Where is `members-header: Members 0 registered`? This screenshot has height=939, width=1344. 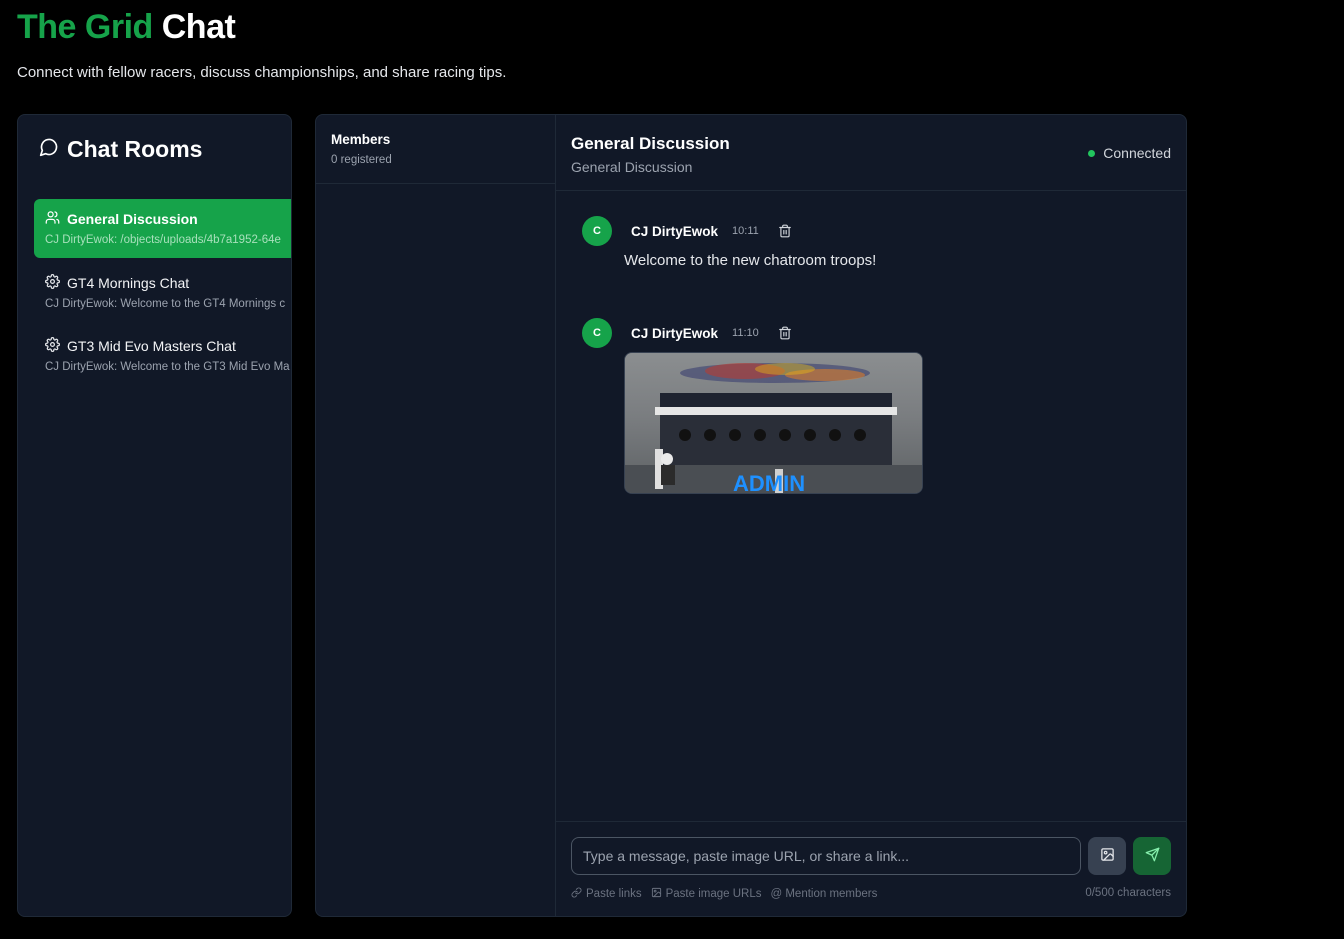 members-header: Members 0 registered is located at coordinates (435, 149).